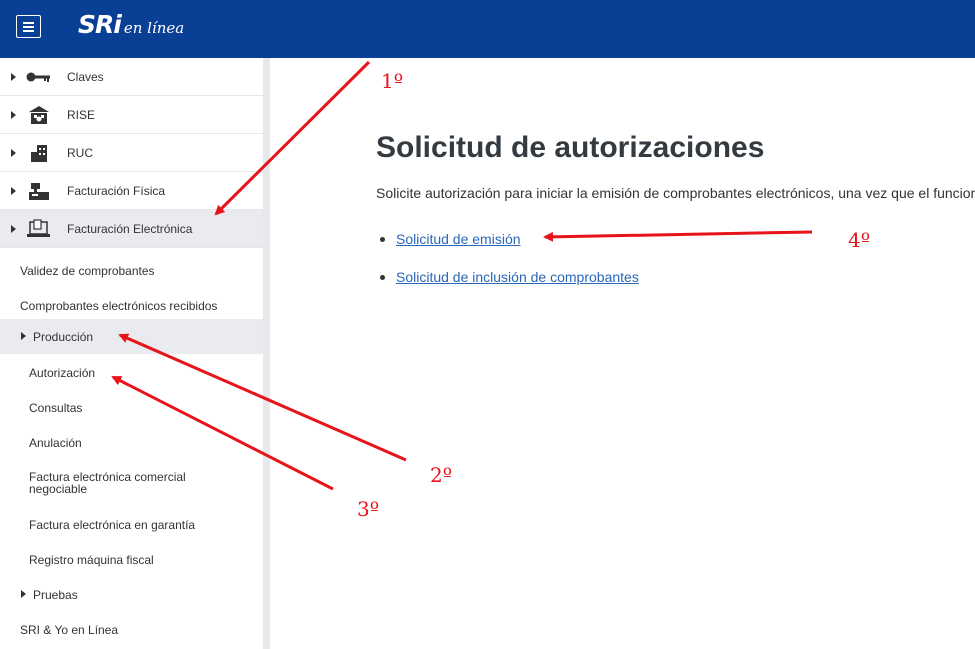 The height and width of the screenshot is (649, 975). I want to click on sidebar-item-label: Autorización, so click(62, 373).